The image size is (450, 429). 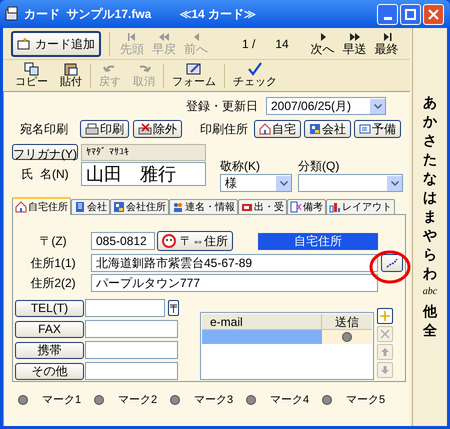 What do you see at coordinates (203, 207) in the screenshot?
I see `tab: 連名・情報` at bounding box center [203, 207].